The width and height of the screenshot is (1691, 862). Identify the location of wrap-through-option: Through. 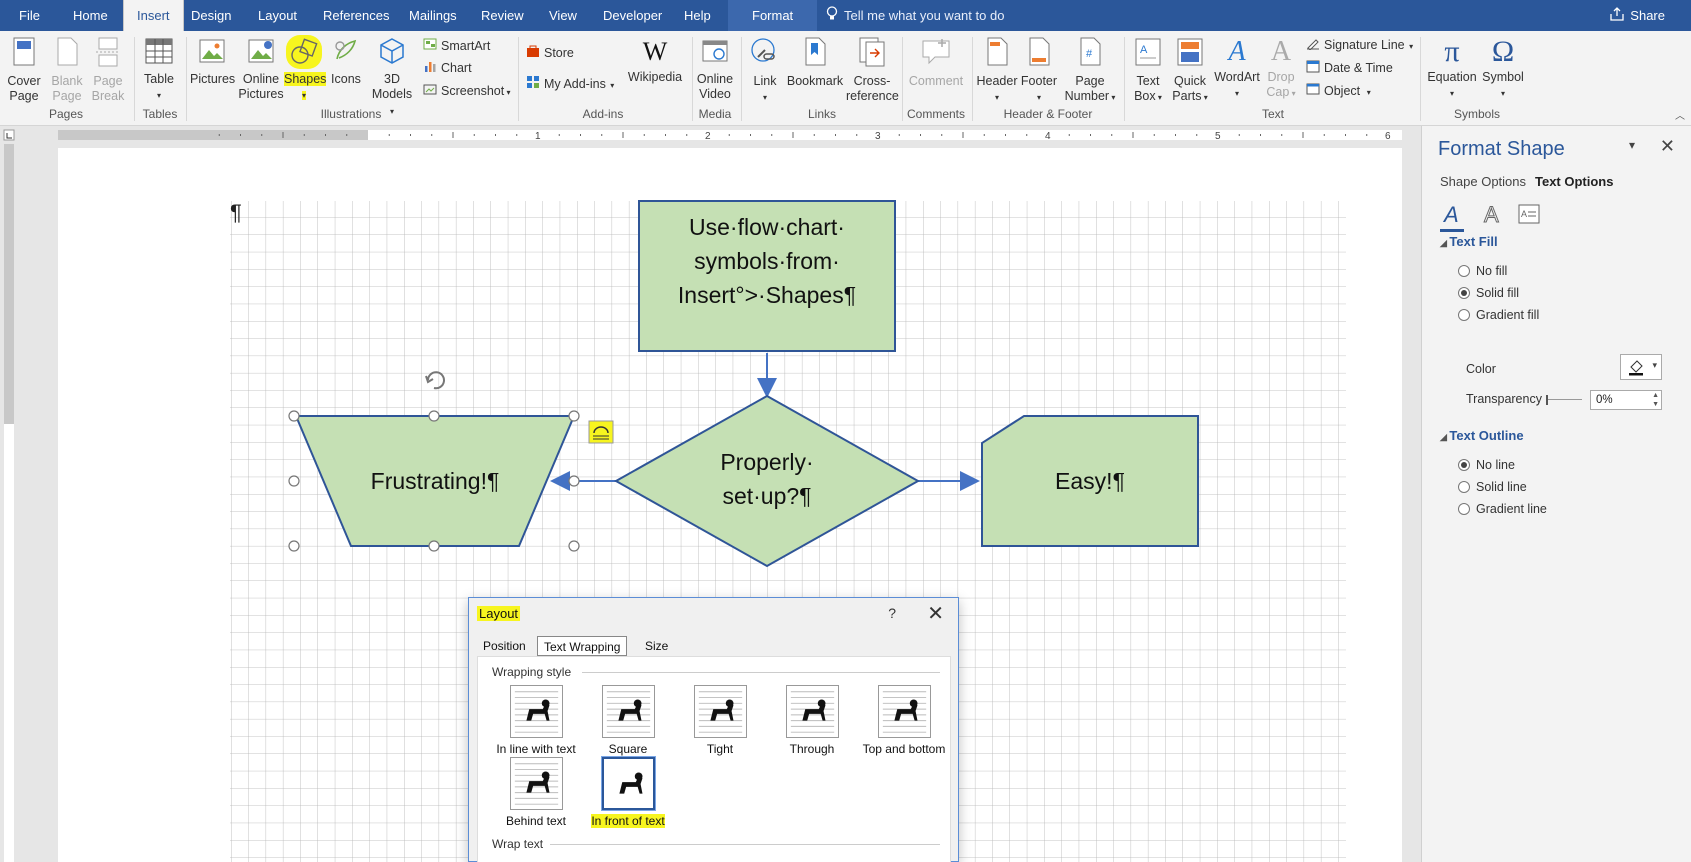
(812, 720).